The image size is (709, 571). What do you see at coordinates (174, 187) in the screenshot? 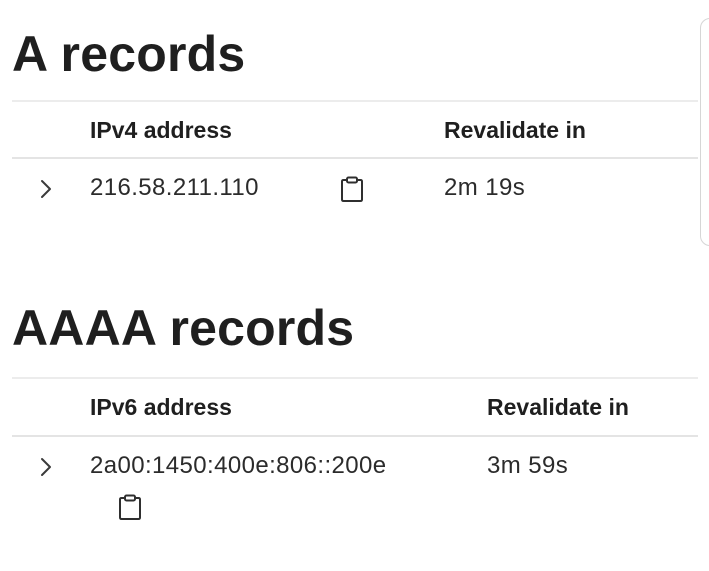
I see `ipv4-address-value: 216.58.211.110` at bounding box center [174, 187].